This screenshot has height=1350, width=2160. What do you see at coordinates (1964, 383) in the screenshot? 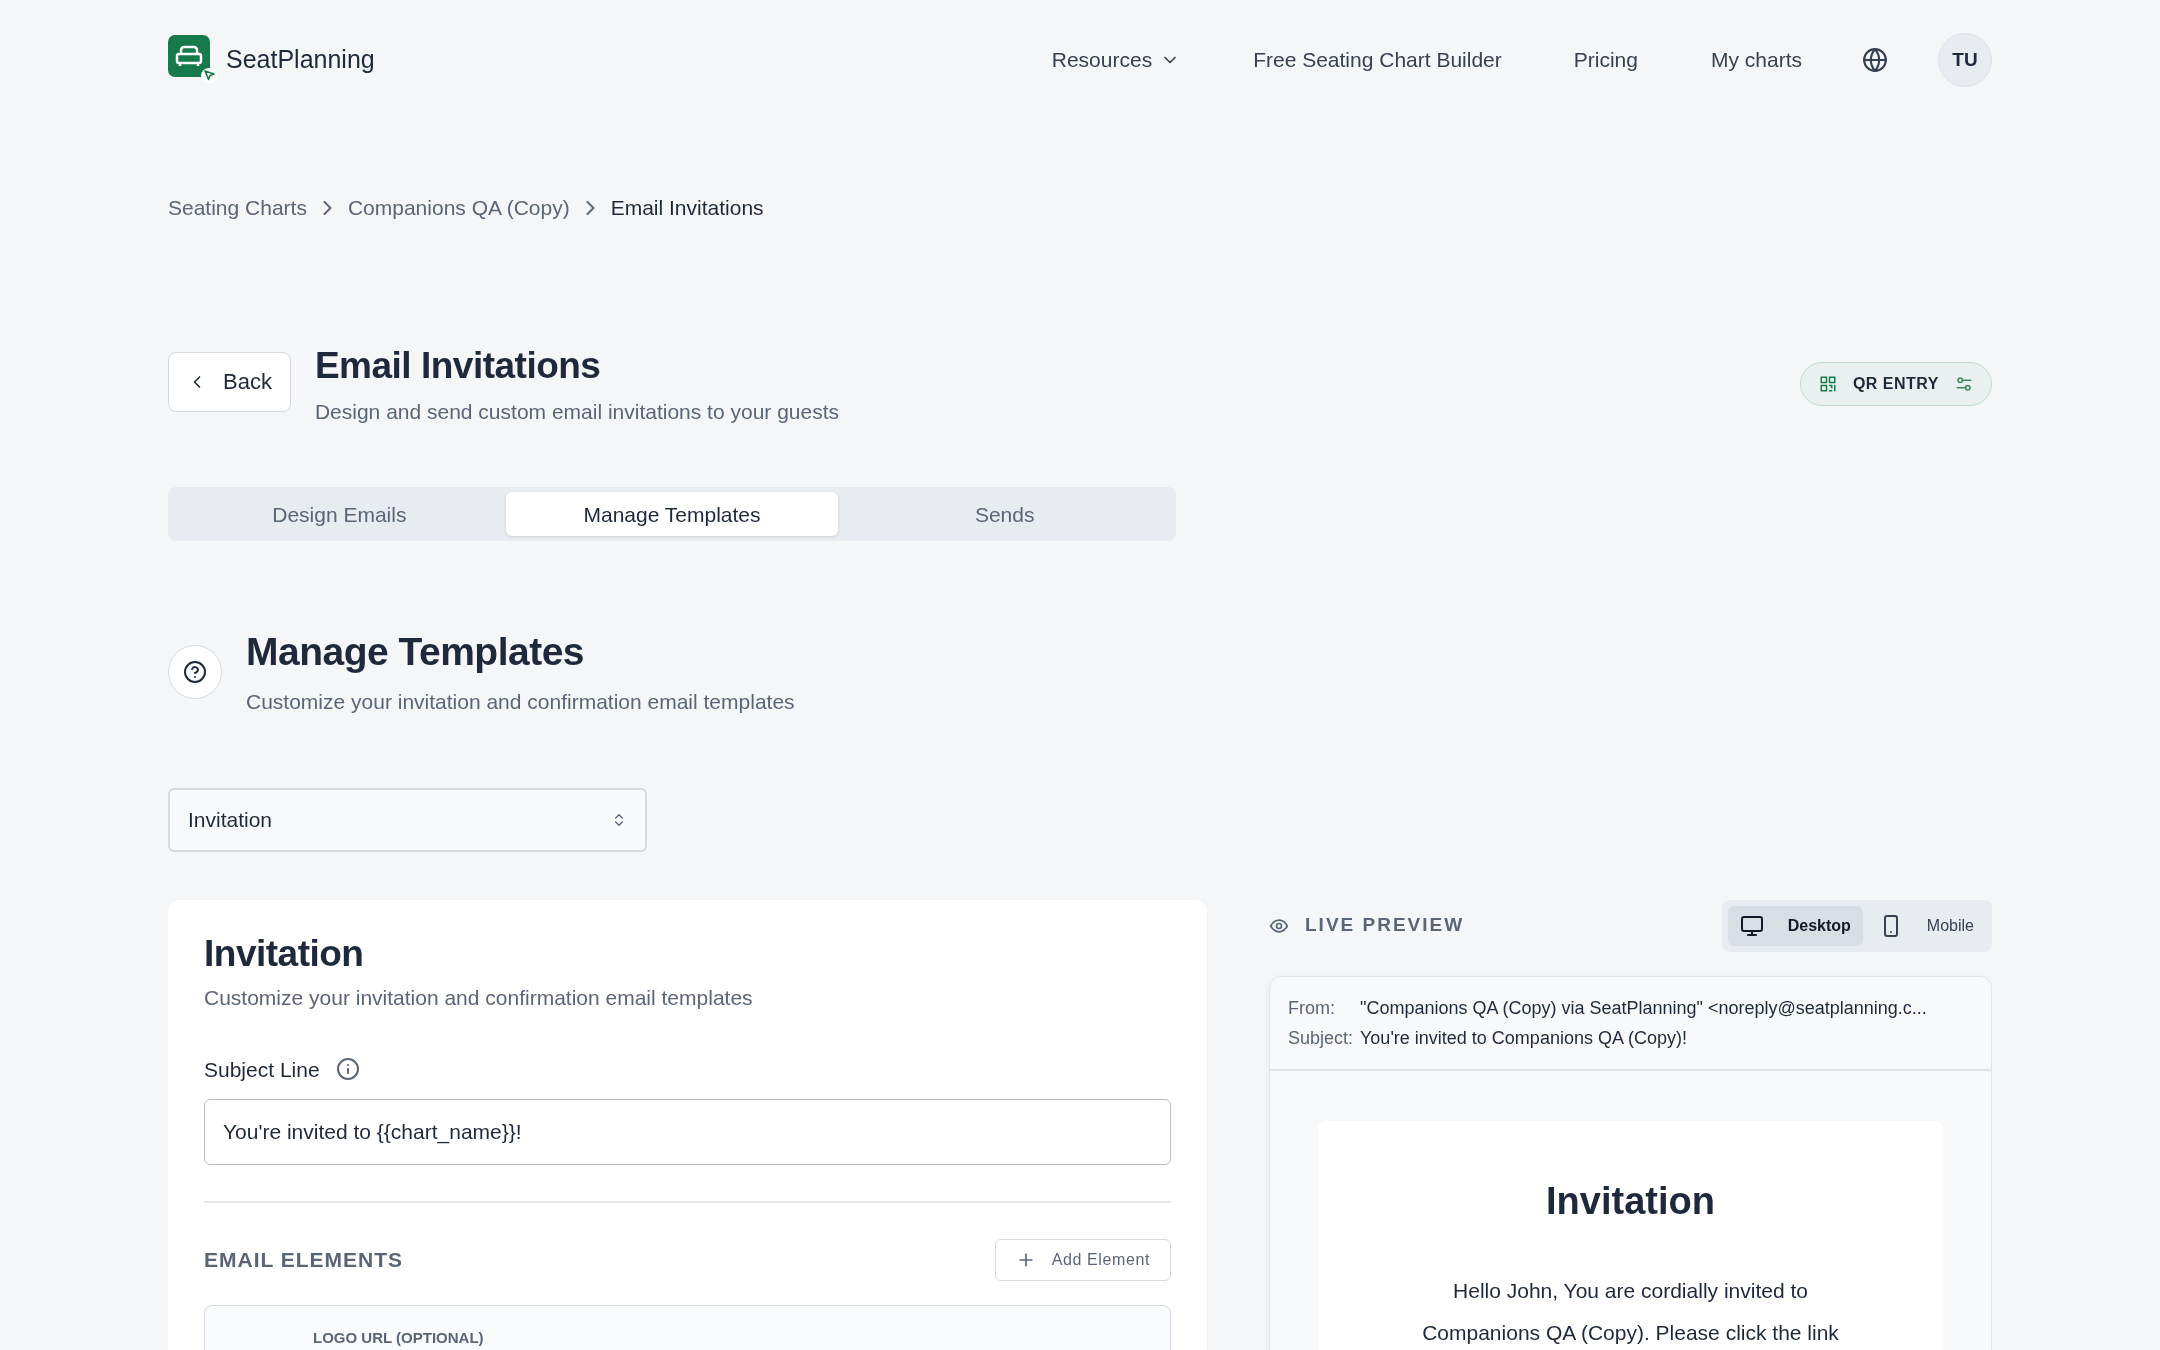
I see `sliders-icon` at bounding box center [1964, 383].